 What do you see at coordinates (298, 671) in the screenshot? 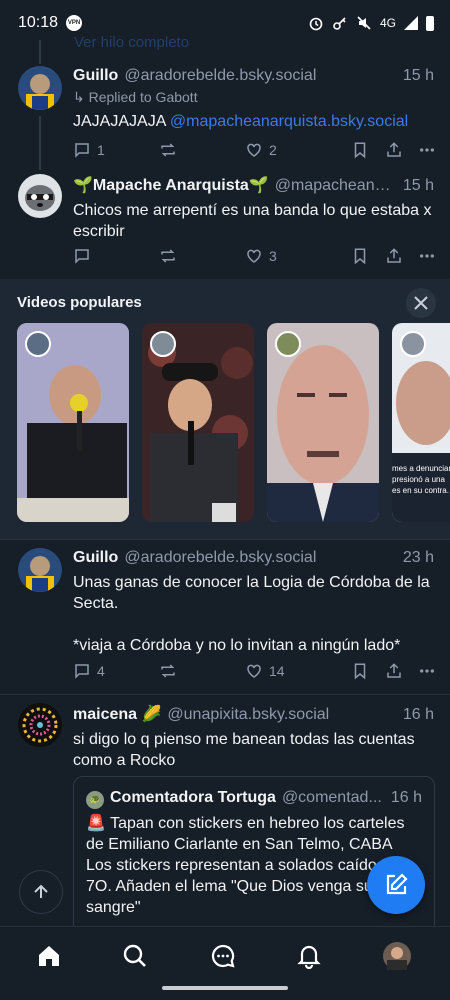
I see `like-button: 14` at bounding box center [298, 671].